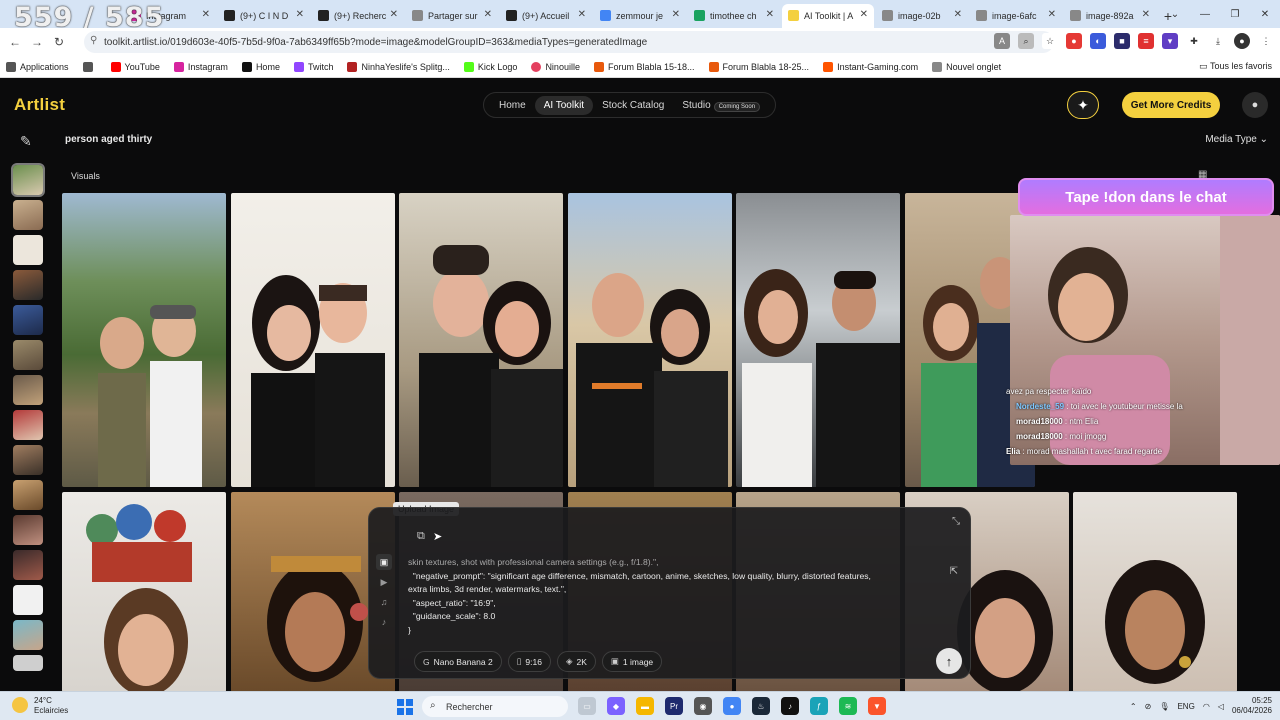 The height and width of the screenshot is (720, 1280). I want to click on chrome-icon: ●, so click(732, 706).